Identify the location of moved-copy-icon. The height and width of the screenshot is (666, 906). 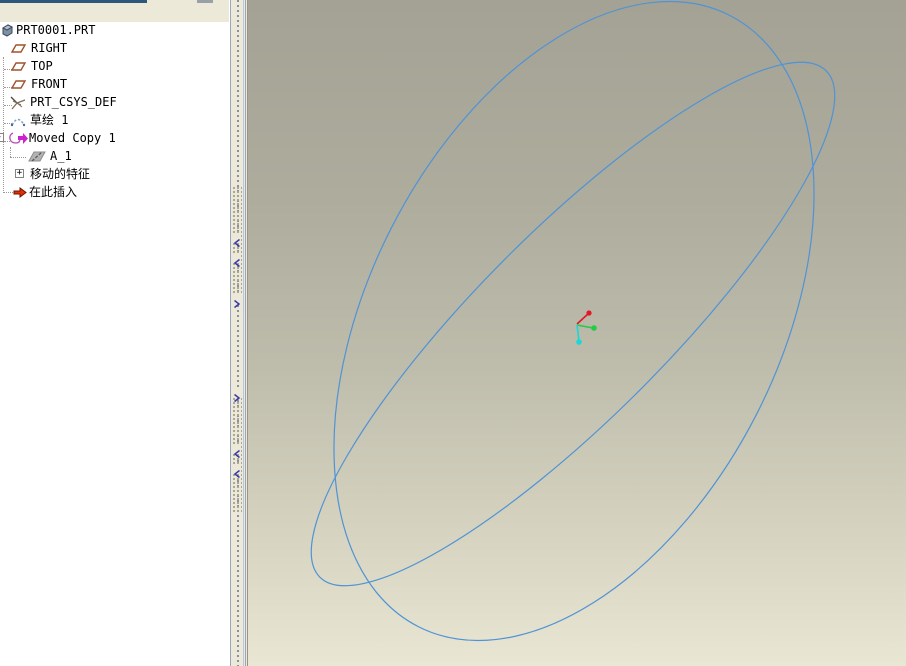
(18, 138).